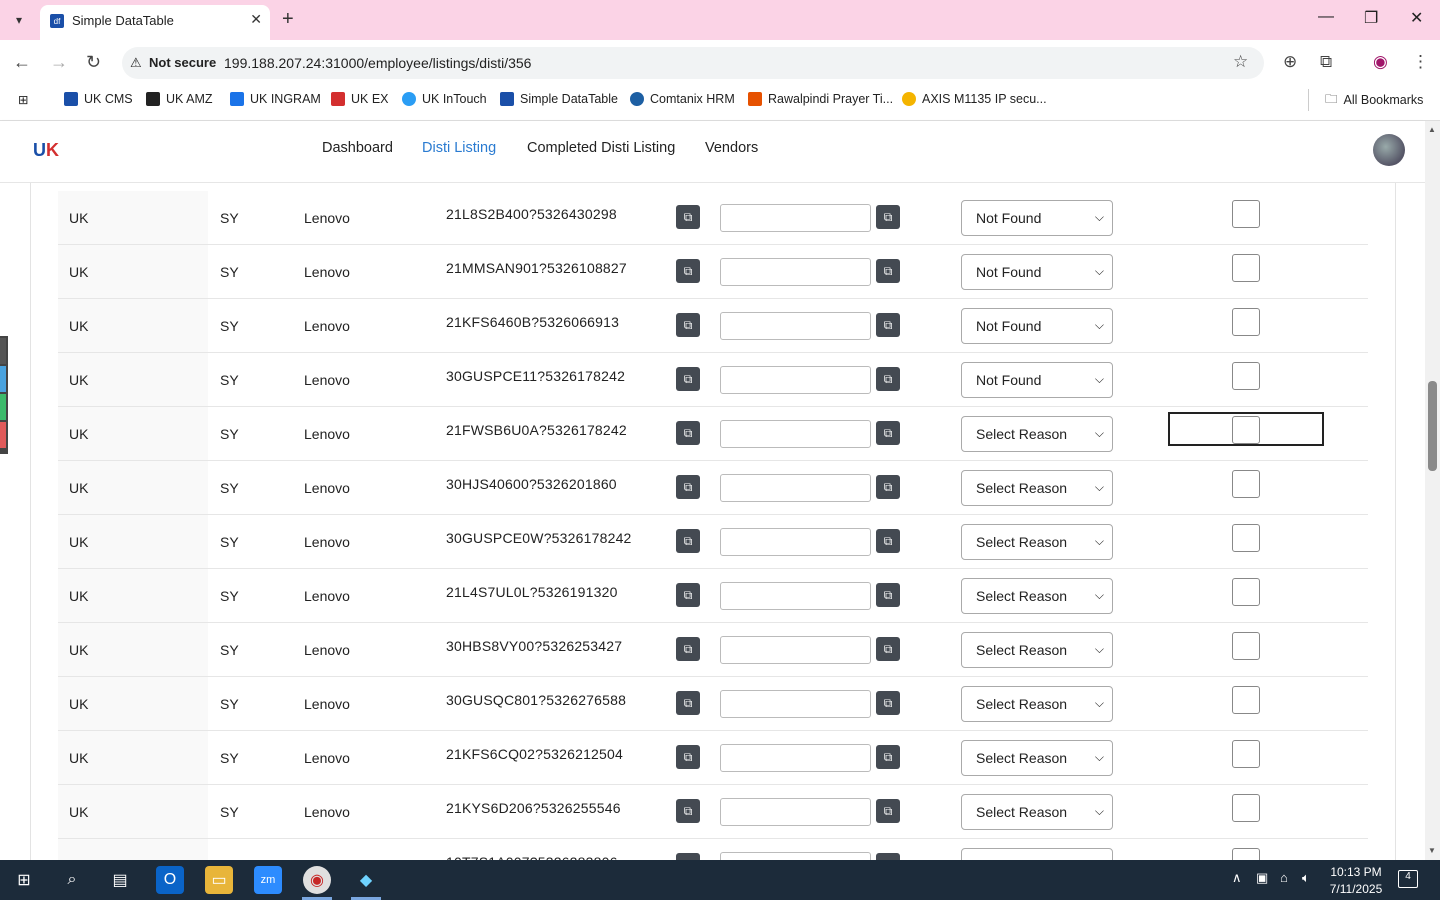  Describe the element at coordinates (4, 395) in the screenshot. I see `side-edge-tabs` at that location.